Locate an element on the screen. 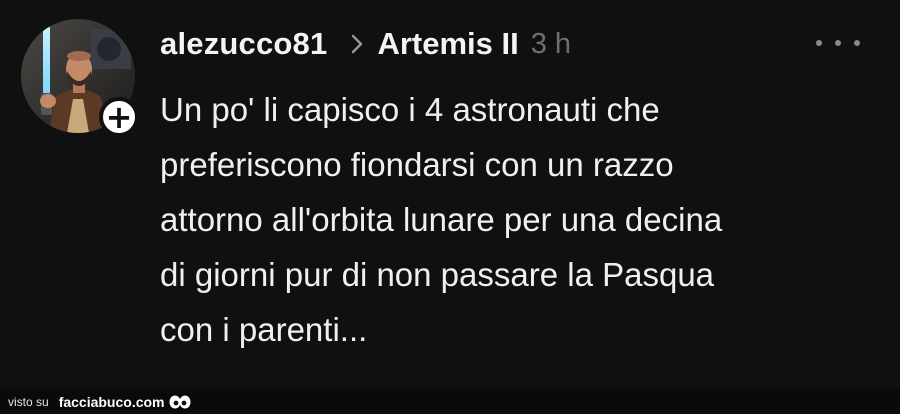 Image resolution: width=900 pixels, height=414 pixels. post-timestamp: 3 h is located at coordinates (551, 43).